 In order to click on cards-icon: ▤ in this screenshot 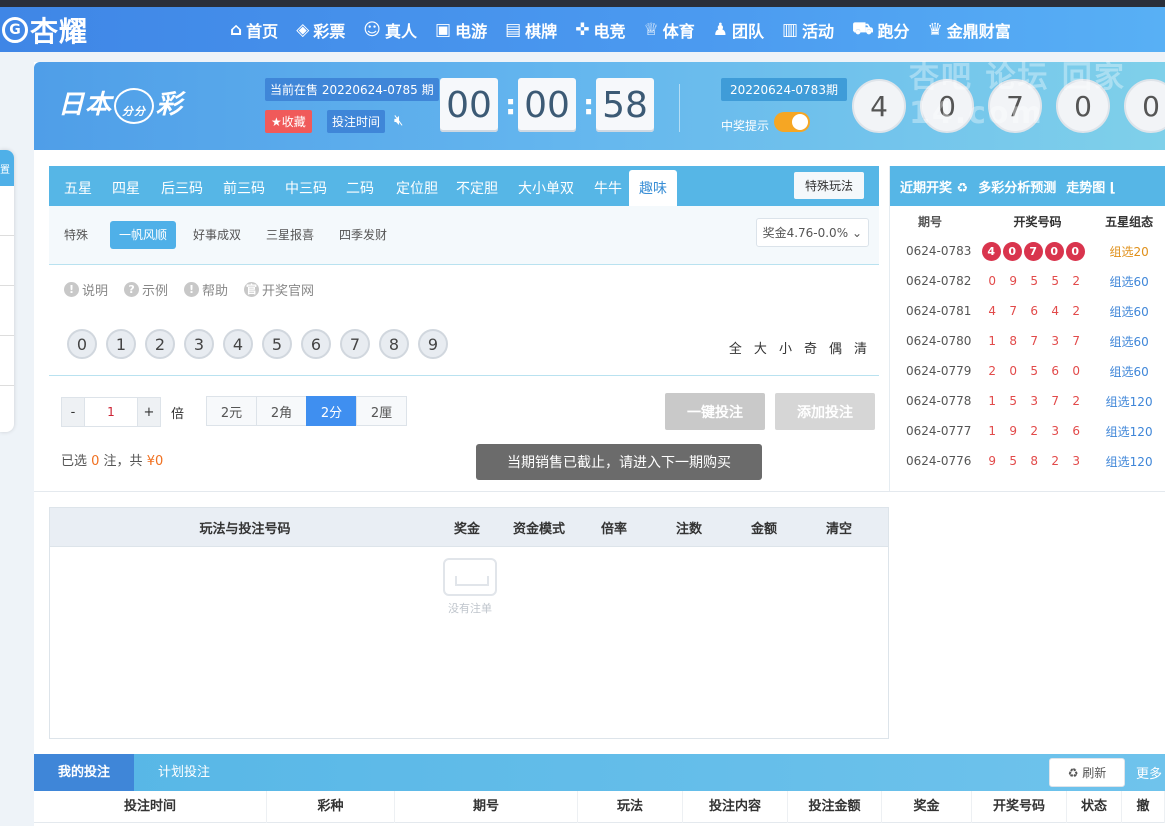, I will do `click(513, 29)`.